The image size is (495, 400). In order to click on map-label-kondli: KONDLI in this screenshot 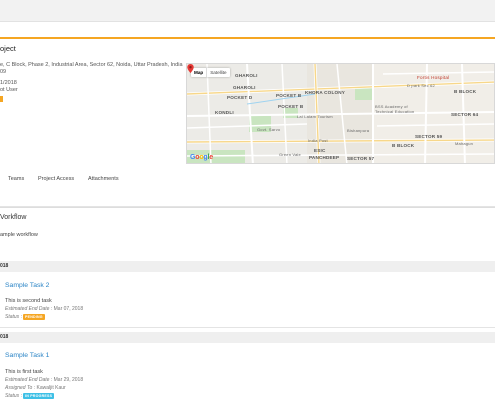, I will do `click(224, 112)`.